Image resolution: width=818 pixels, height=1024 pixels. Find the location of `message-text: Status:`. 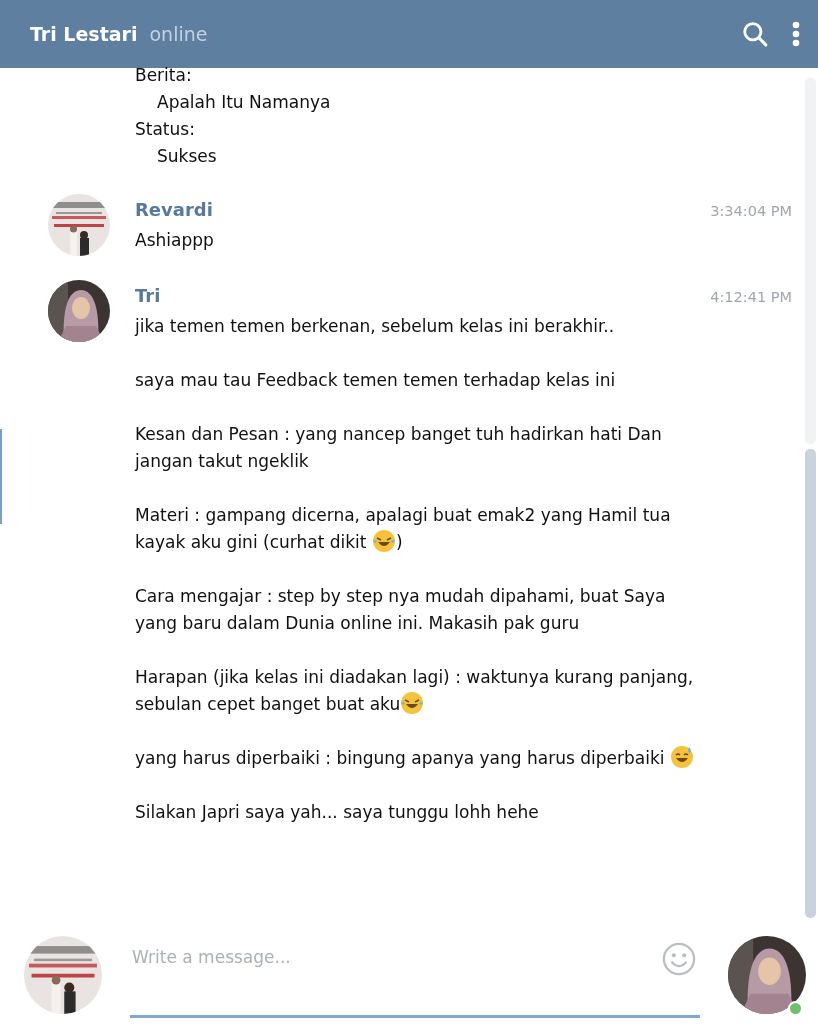

message-text: Status: is located at coordinates (165, 129).